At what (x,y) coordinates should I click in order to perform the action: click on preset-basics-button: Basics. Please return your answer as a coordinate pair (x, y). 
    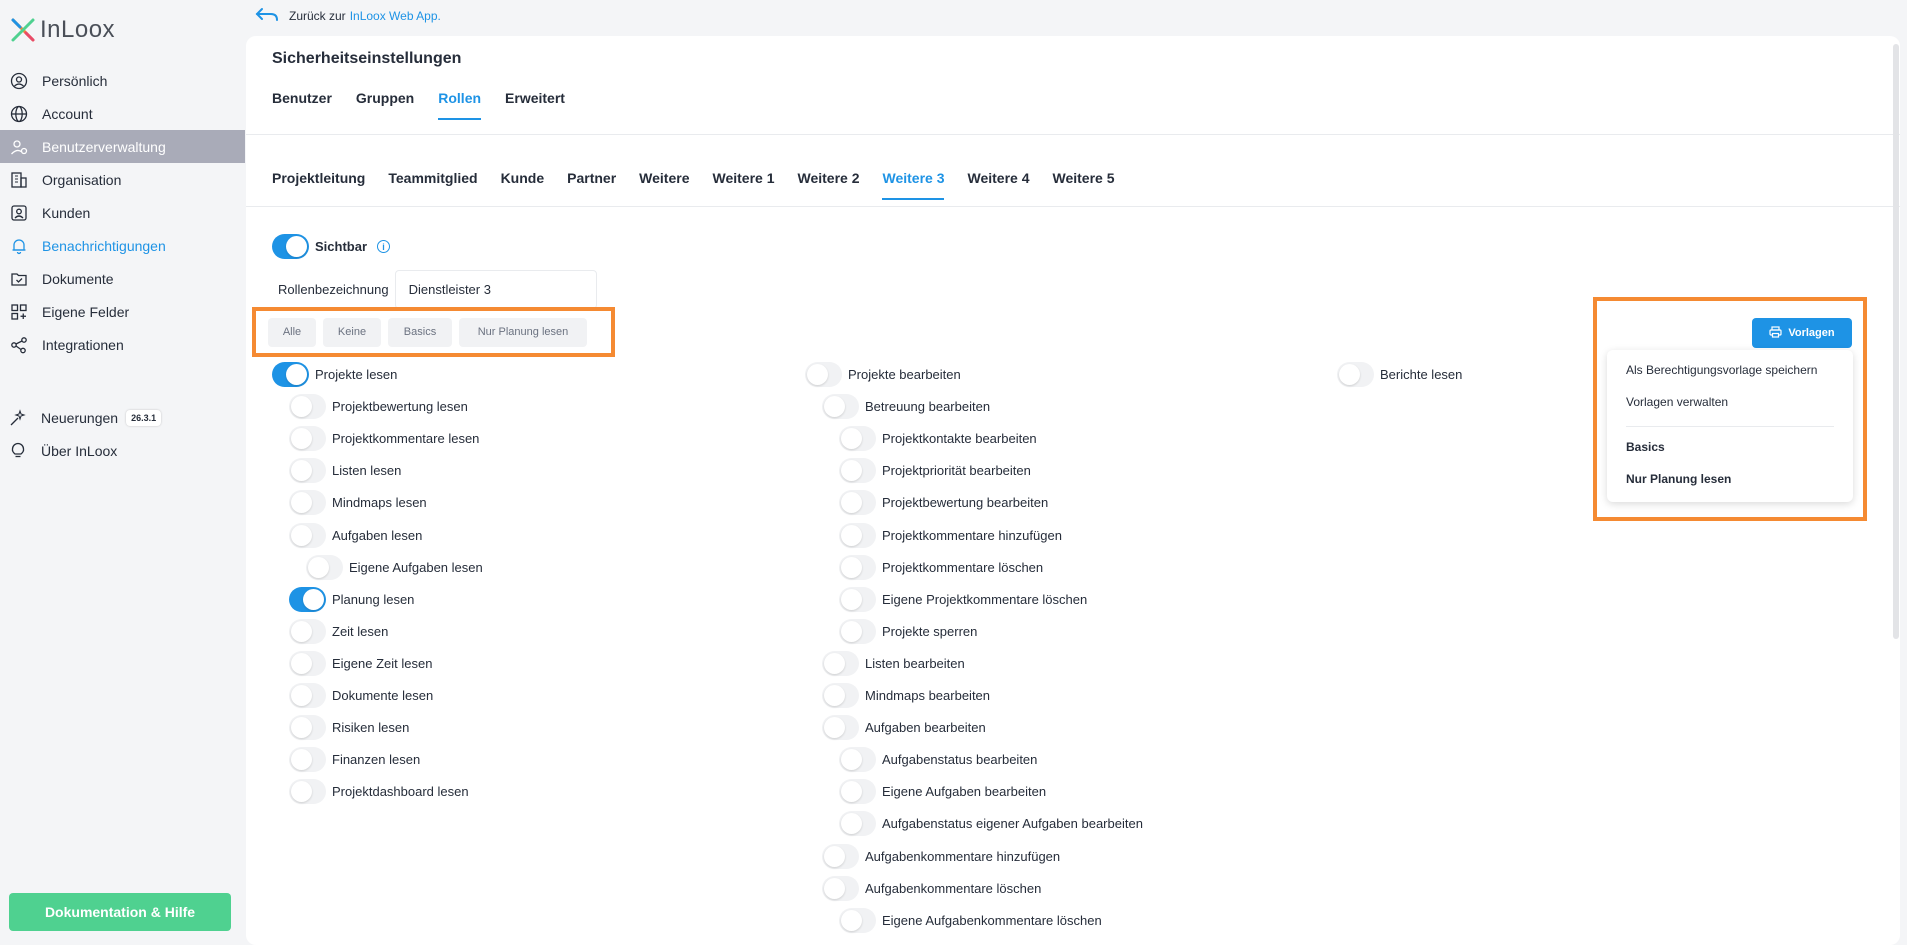
    Looking at the image, I should click on (420, 332).